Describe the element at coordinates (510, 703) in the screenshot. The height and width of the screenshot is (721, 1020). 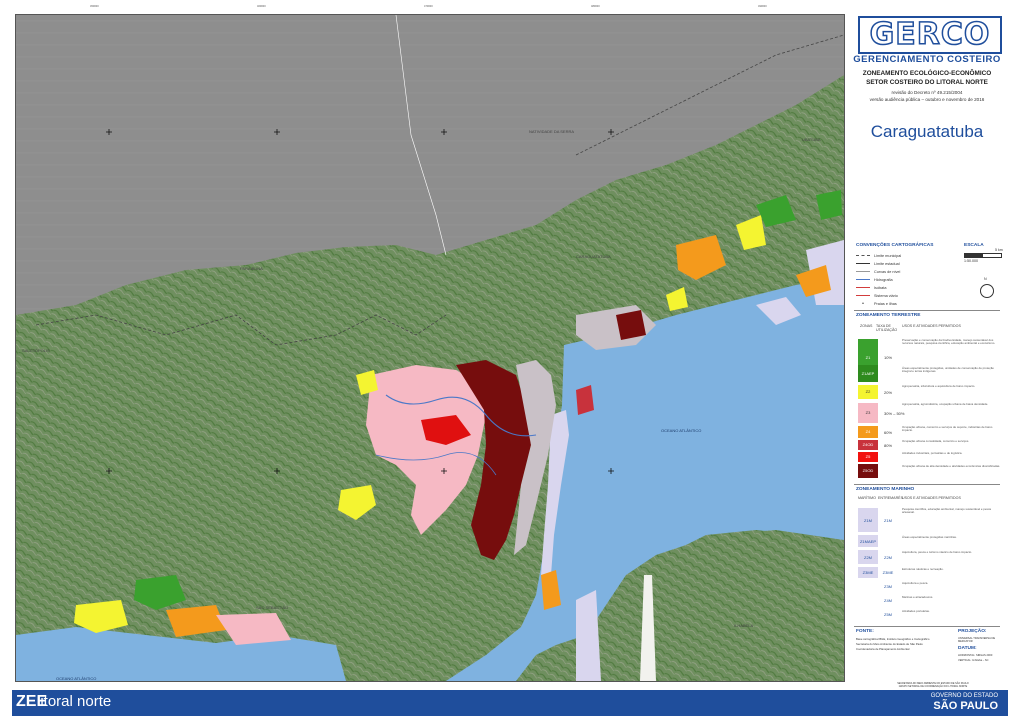
I see `footer-band` at that location.